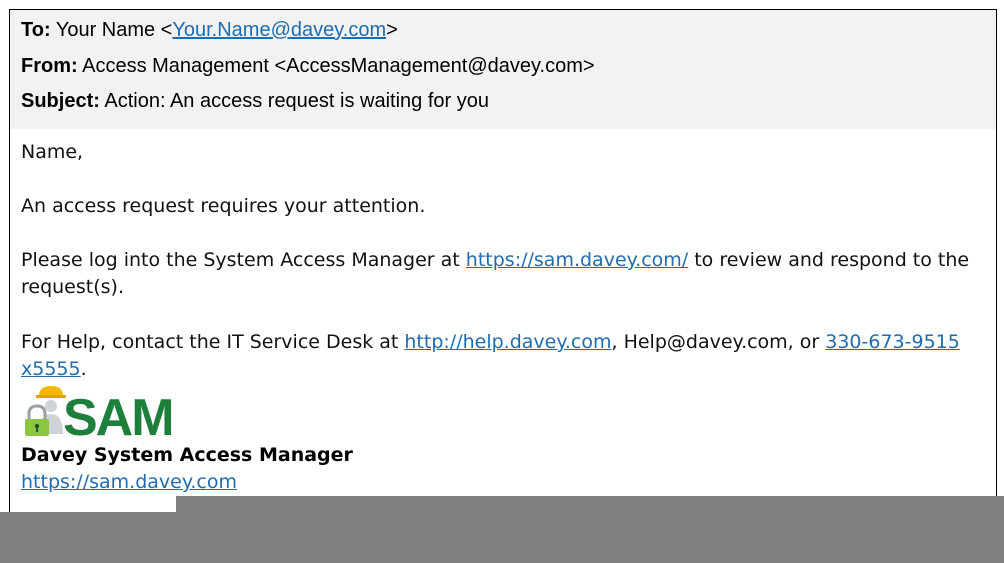  What do you see at coordinates (577, 260) in the screenshot?
I see `sam-link: https://sam.davey.com/` at bounding box center [577, 260].